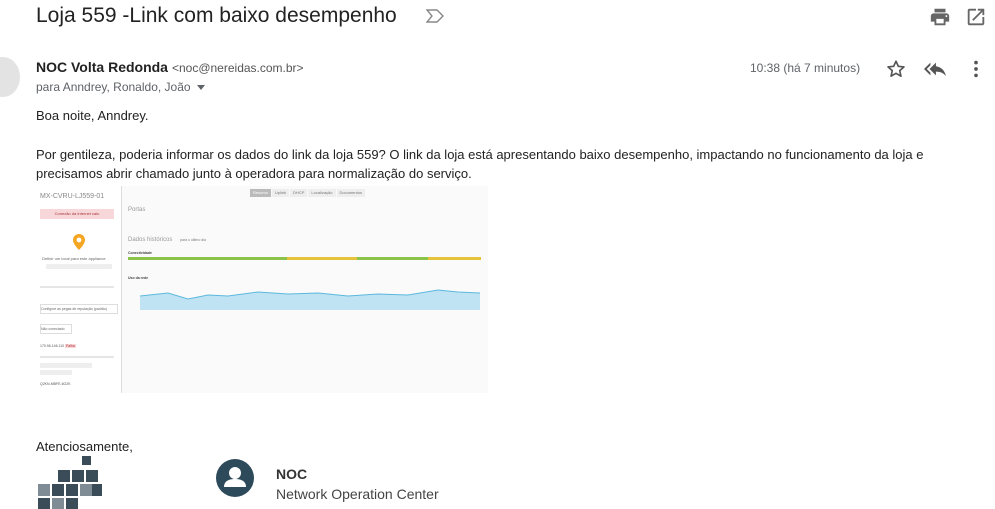 Image resolution: width=995 pixels, height=509 pixels. Describe the element at coordinates (167, 240) in the screenshot. I see `history-label: Dados históricos para o último dia` at that location.